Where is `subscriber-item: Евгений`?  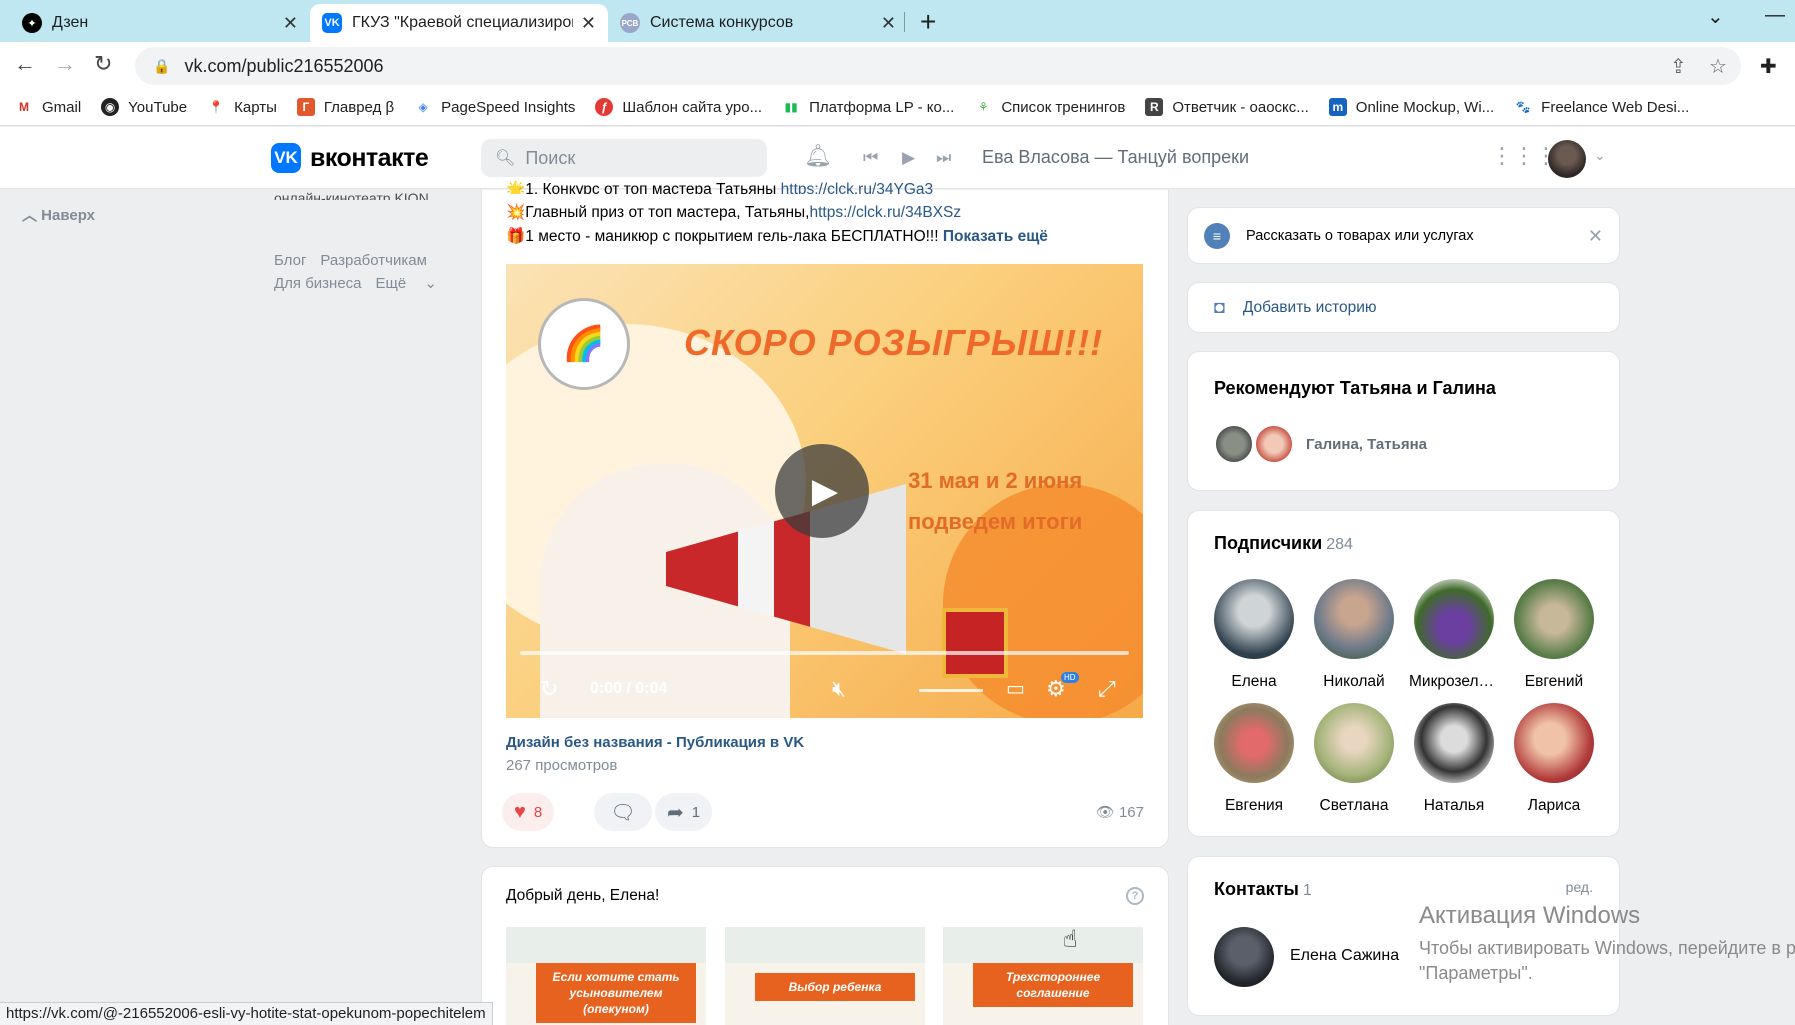 subscriber-item: Евгений is located at coordinates (1554, 635).